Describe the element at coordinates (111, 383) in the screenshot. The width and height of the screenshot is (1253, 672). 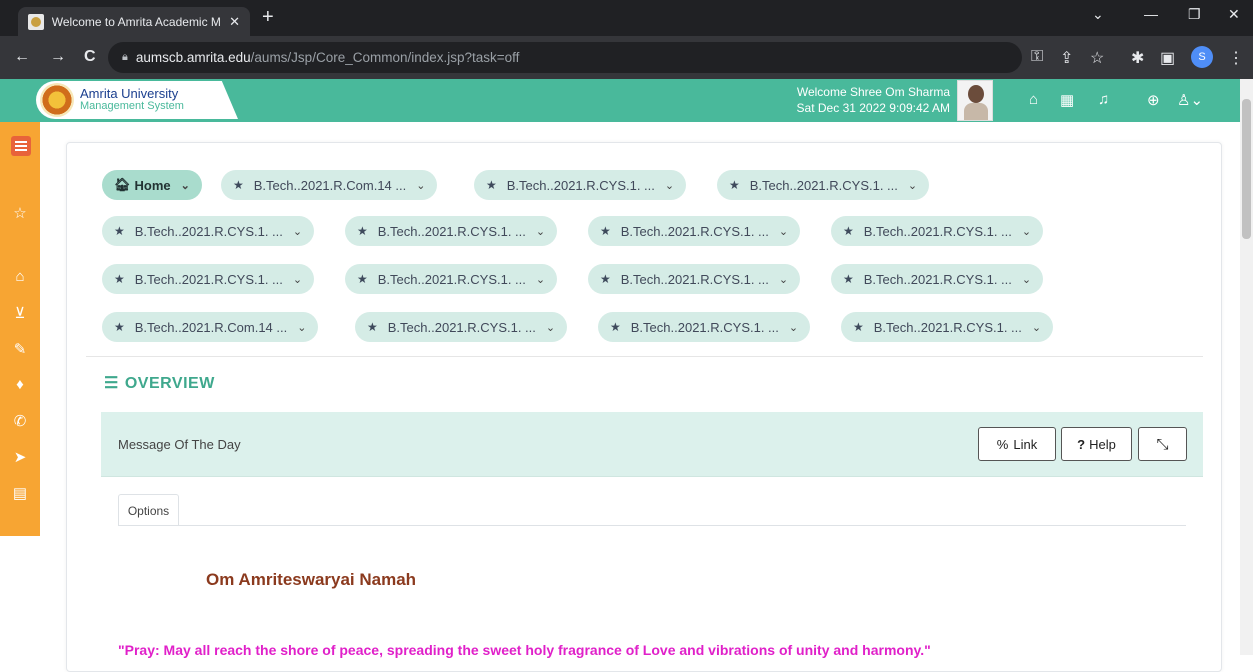
I see `list-icon: ☰` at that location.